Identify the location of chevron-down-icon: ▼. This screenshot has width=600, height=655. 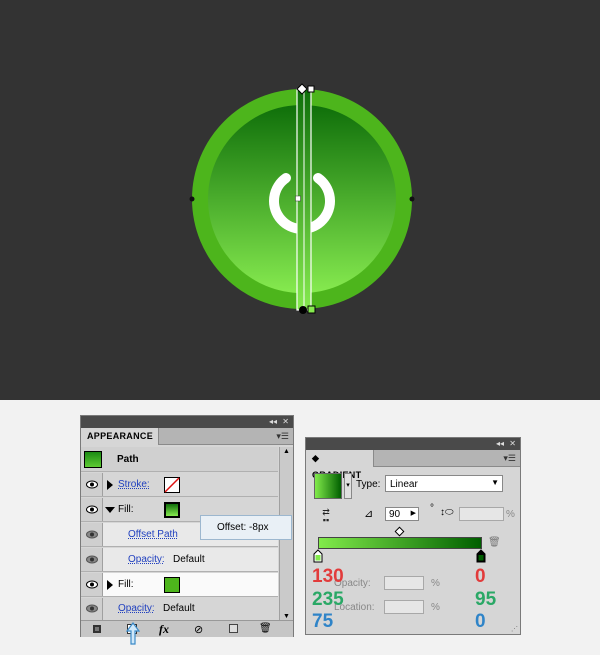
(495, 482).